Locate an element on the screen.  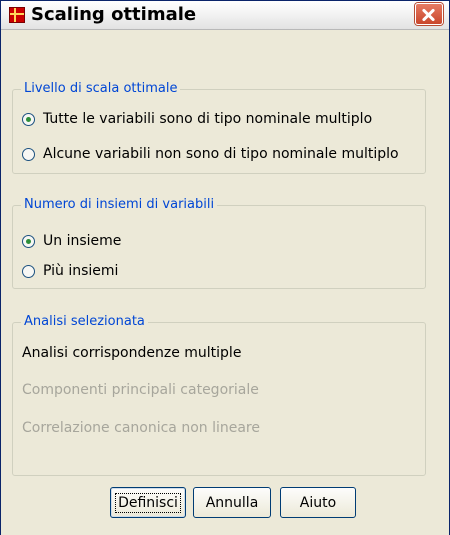
spss-app-icon is located at coordinates (17, 15).